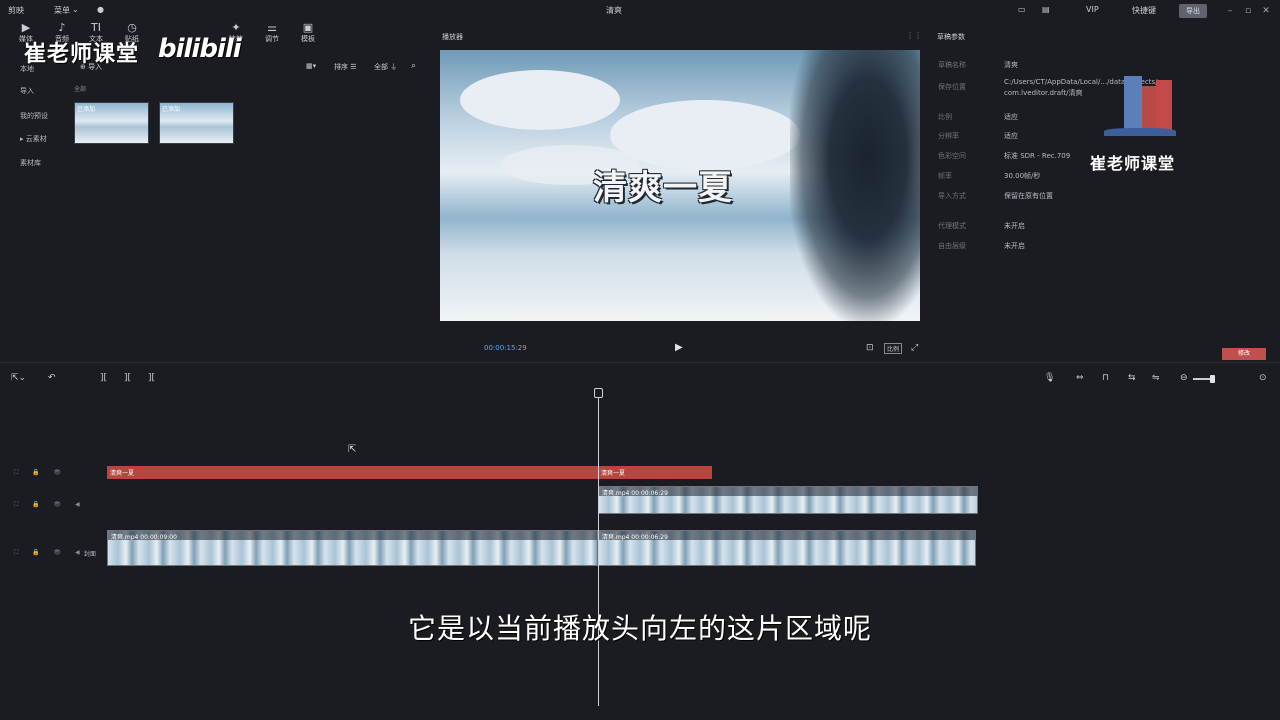 This screenshot has width=1280, height=720. I want to click on search-icon: ⌕, so click(413, 66).